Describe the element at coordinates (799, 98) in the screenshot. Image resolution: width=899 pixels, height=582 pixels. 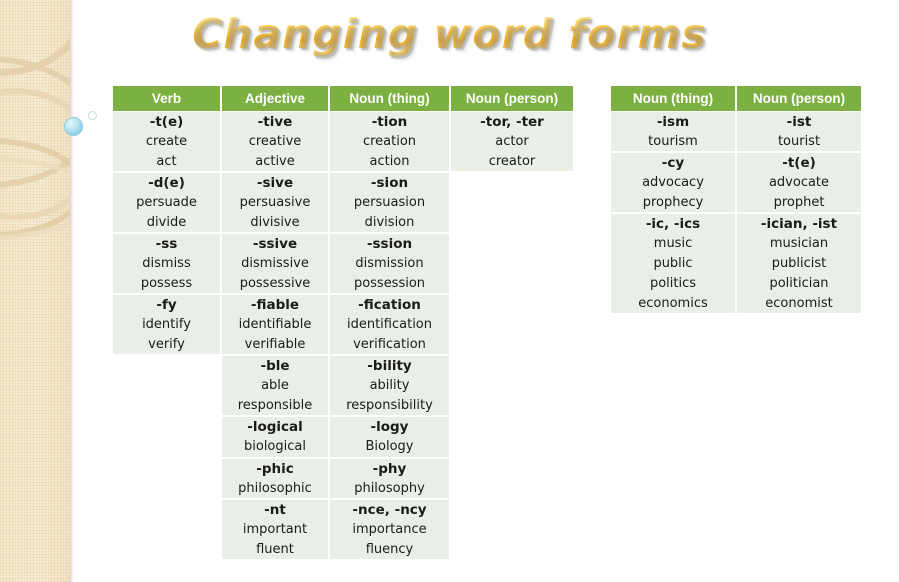
I see `column-header-noun-person: Noun (person)` at that location.